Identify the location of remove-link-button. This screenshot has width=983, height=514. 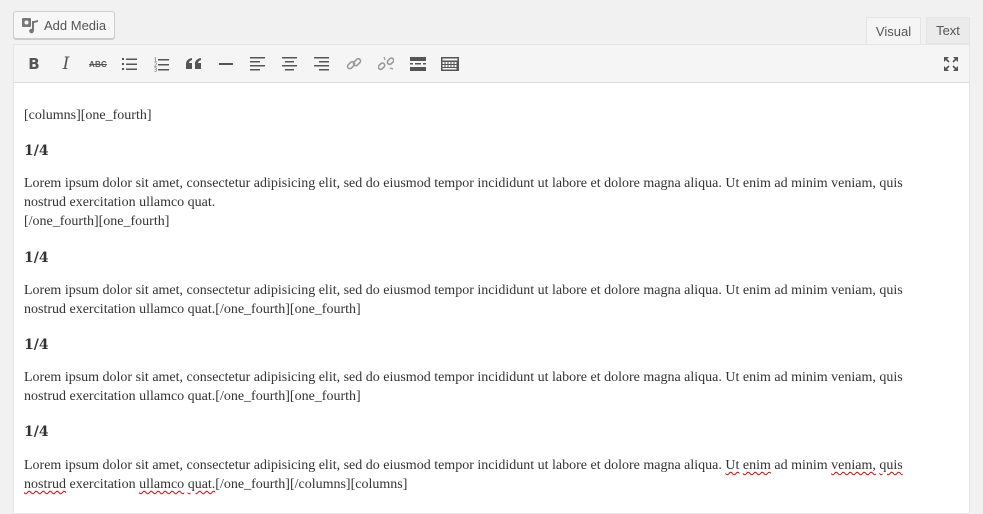
(386, 64).